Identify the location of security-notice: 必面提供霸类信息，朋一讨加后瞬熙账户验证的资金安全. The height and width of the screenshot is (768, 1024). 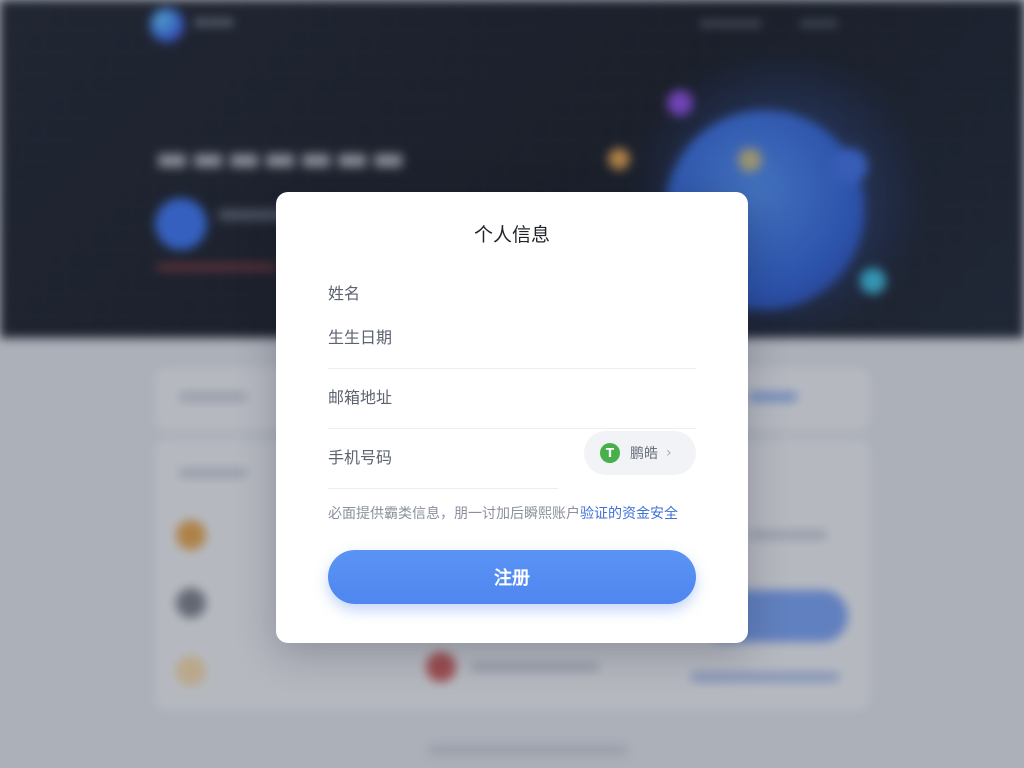
(518, 513).